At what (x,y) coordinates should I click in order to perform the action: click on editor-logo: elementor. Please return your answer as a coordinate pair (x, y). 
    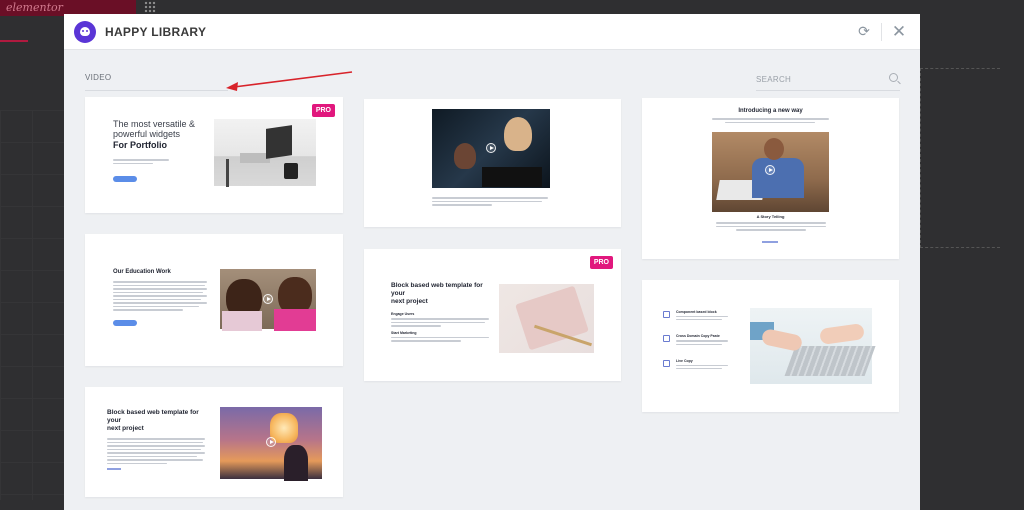
    Looking at the image, I should click on (34, 7).